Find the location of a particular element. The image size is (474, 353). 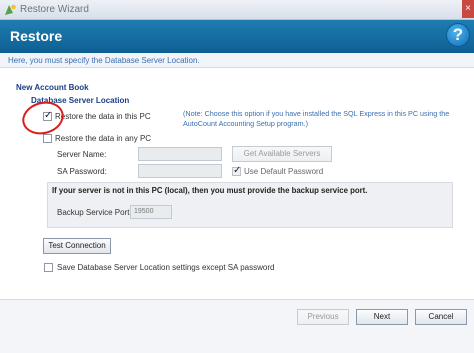

backup-port-input: 19500 is located at coordinates (151, 212).